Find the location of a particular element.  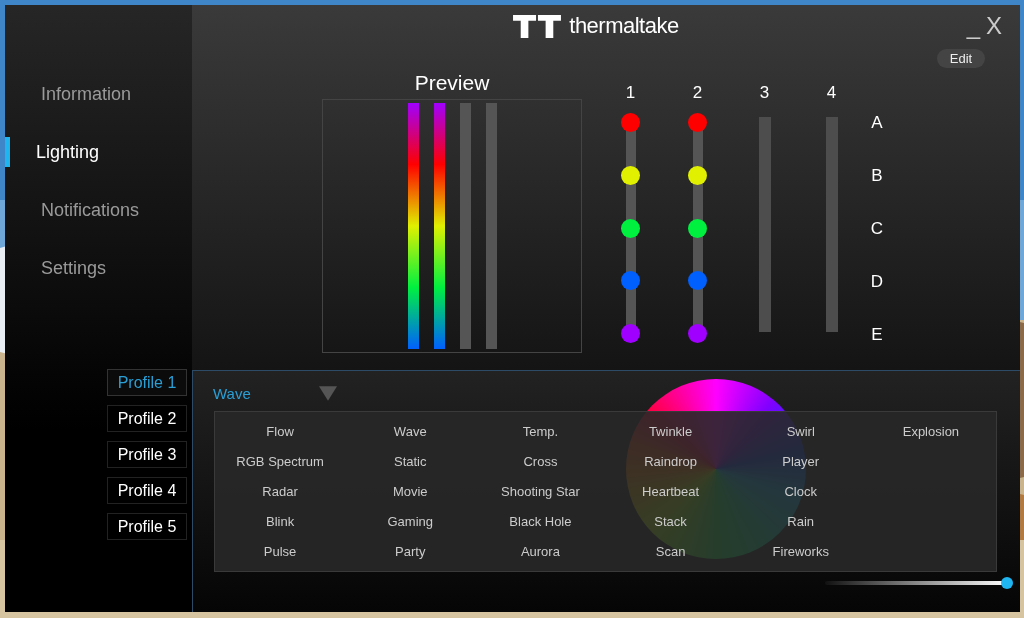

menu-item: Cross is located at coordinates (540, 461).